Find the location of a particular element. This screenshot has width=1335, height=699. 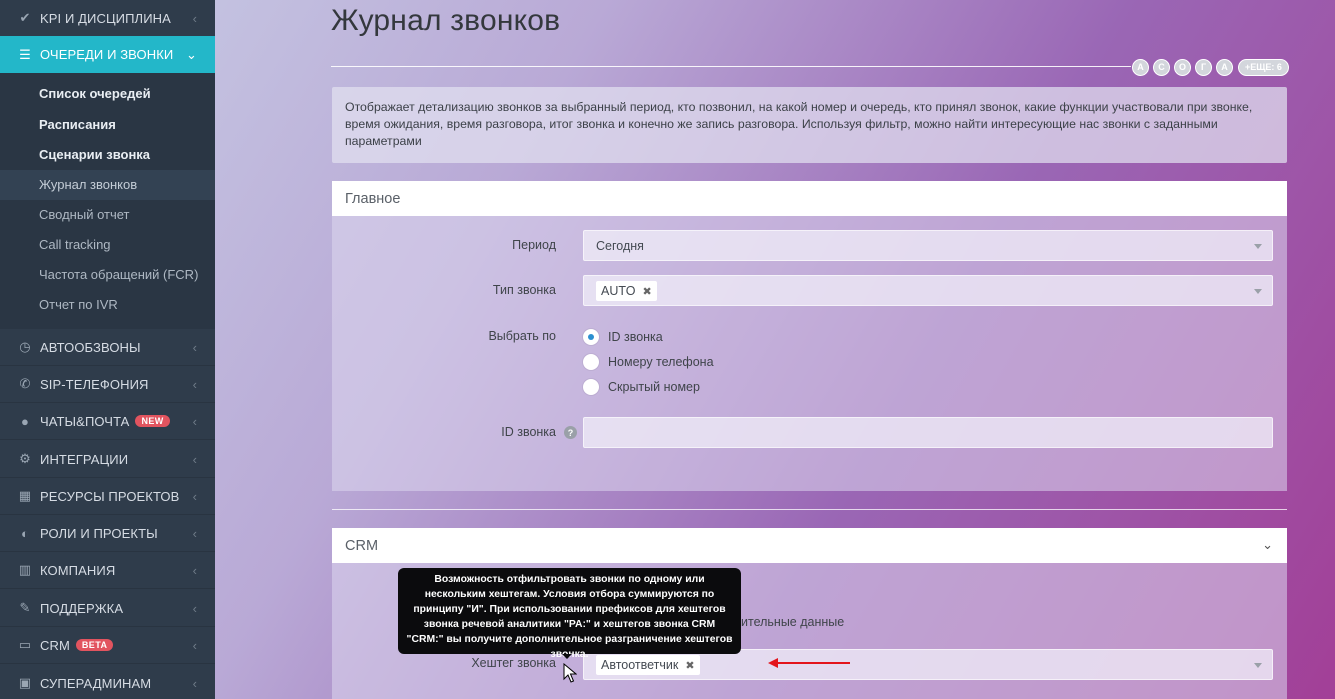

bar-chart-icon: ▥ is located at coordinates (25, 569).